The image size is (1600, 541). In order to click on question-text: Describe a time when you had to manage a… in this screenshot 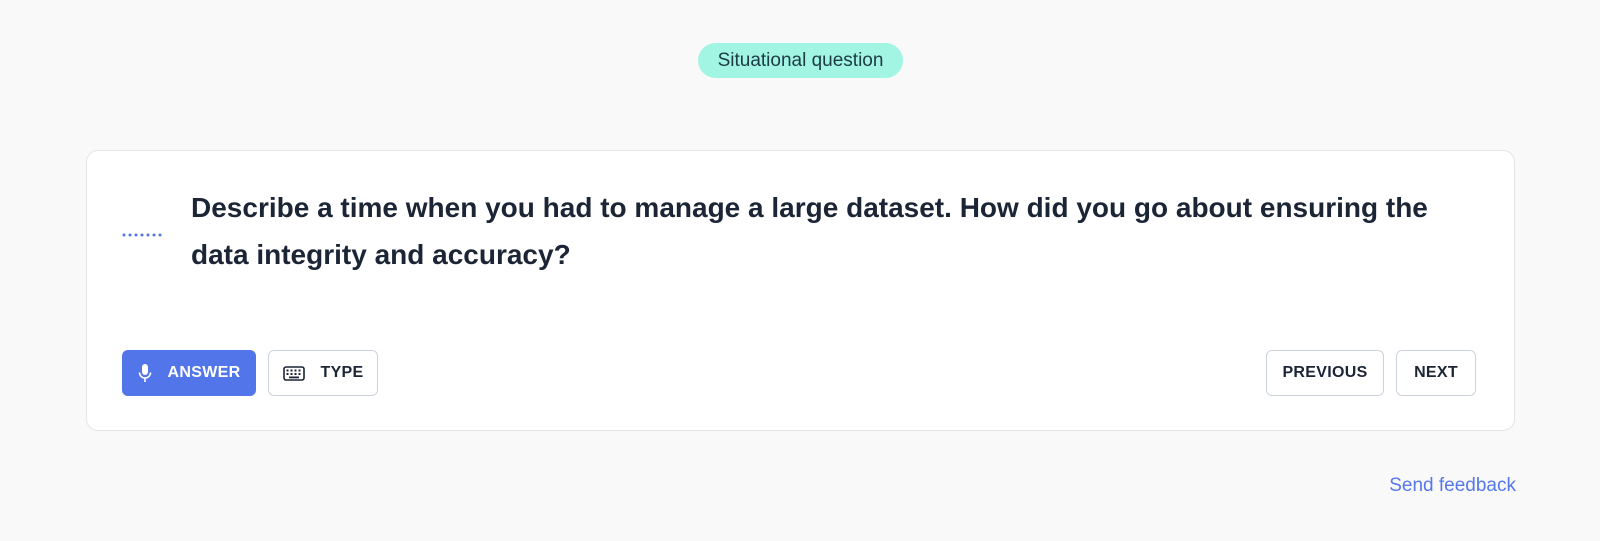, I will do `click(809, 231)`.